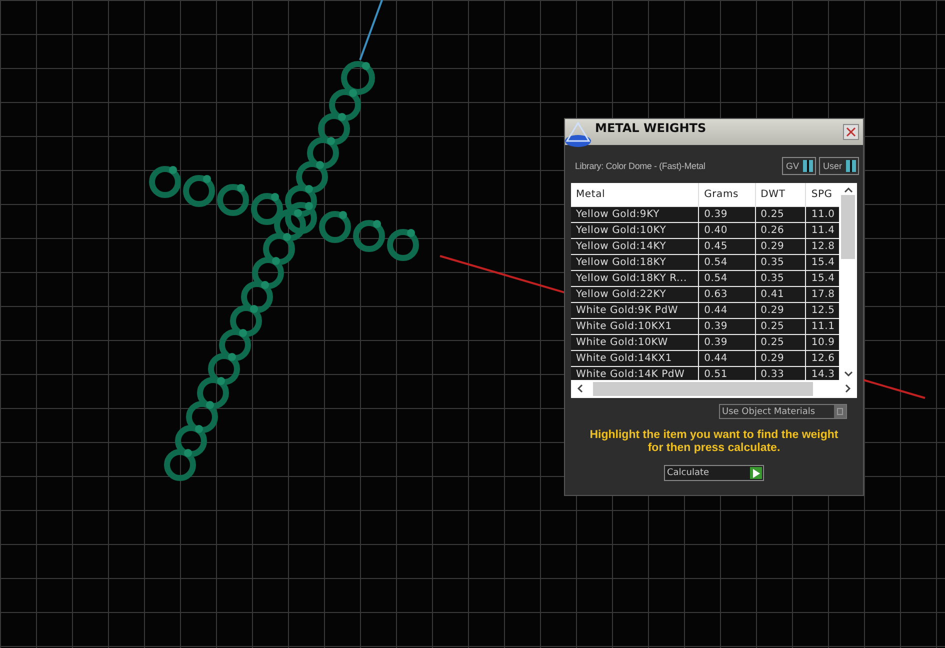 The width and height of the screenshot is (945, 648). I want to click on close-button, so click(851, 132).